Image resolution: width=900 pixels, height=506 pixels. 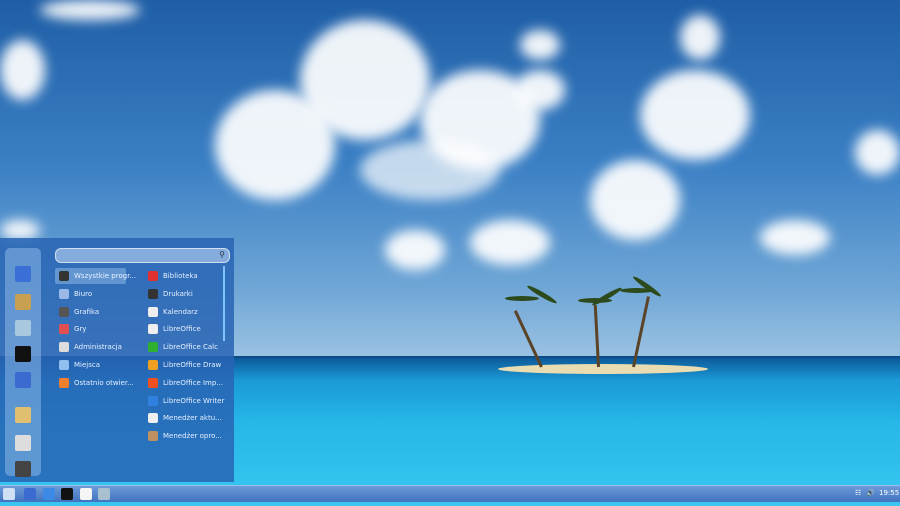 I want to click on scrollbar, so click(x=224, y=303).